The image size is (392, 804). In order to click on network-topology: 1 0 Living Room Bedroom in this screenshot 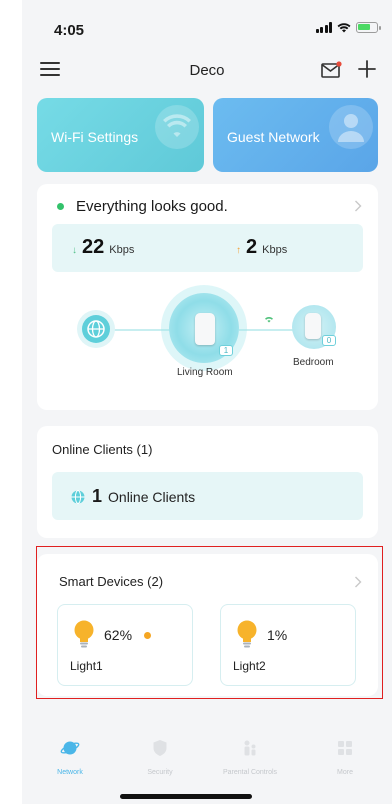, I will do `click(207, 334)`.